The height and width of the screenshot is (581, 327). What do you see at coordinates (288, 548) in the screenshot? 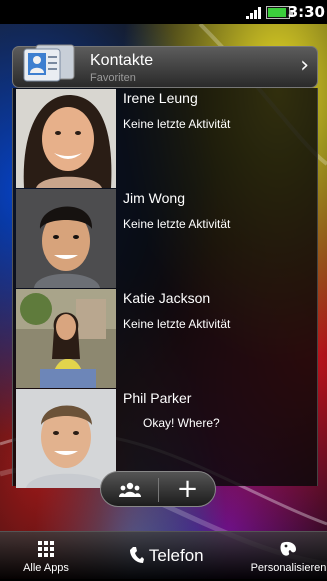
I see `paint-icon` at bounding box center [288, 548].